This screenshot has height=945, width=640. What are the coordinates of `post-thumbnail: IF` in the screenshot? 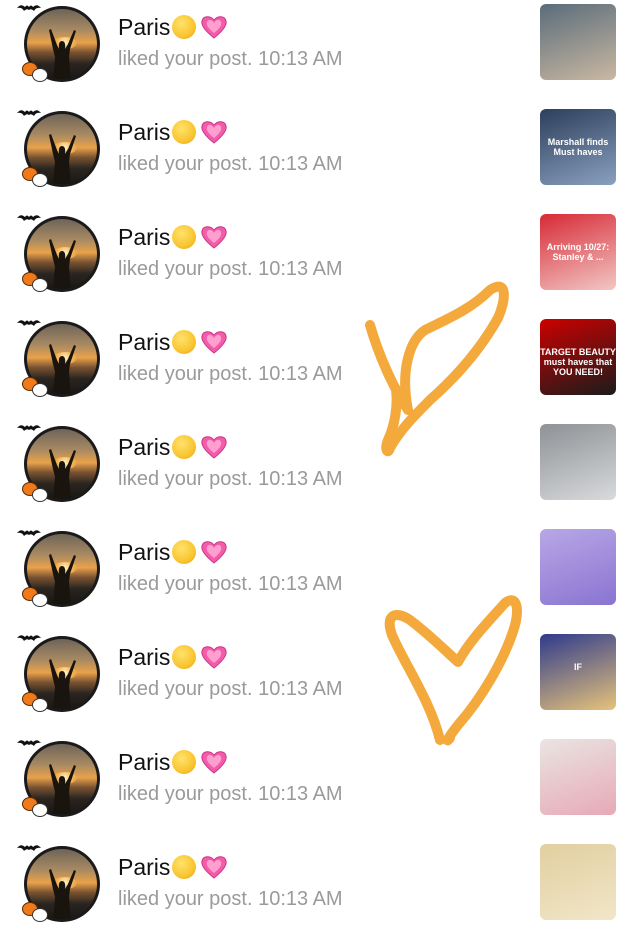 It's located at (578, 672).